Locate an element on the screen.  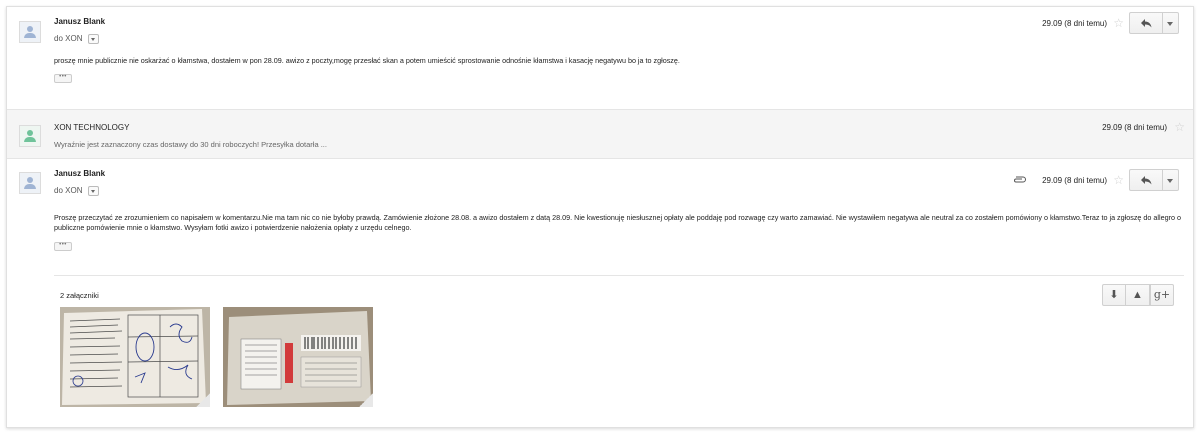
attachments-count: 2 załączniki is located at coordinates (79, 295).